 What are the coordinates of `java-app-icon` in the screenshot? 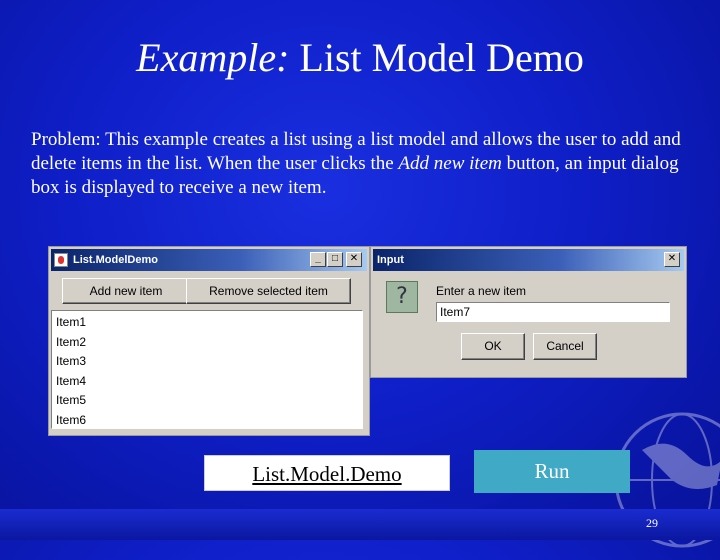 It's located at (61, 260).